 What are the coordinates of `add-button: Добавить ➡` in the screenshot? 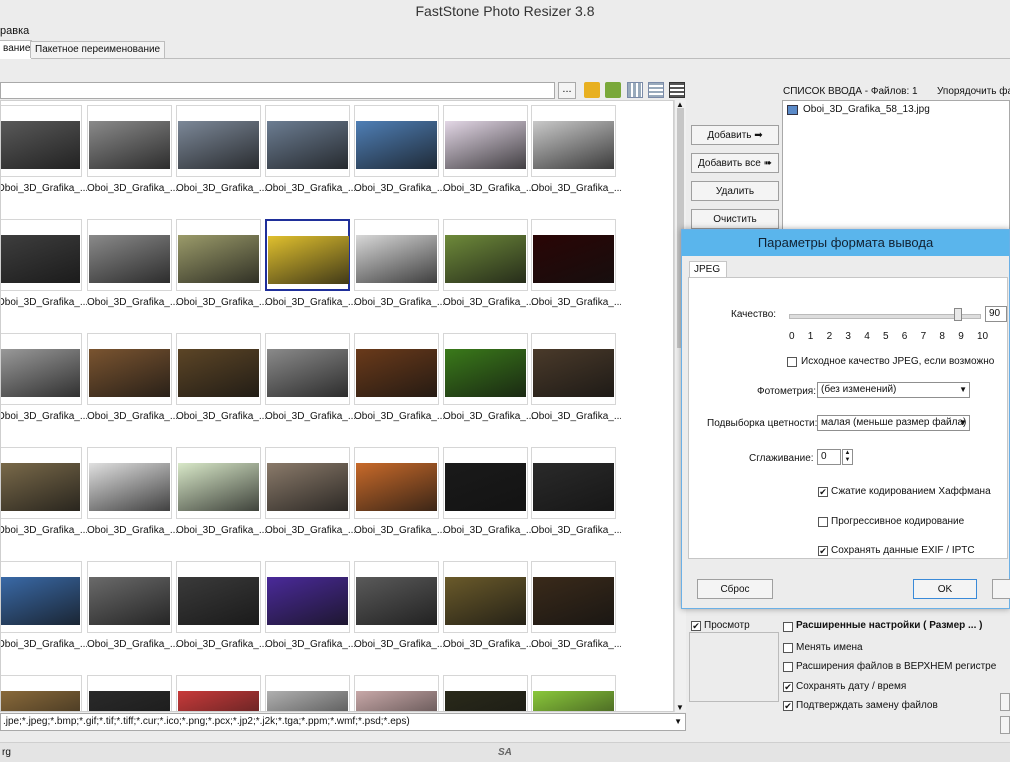 It's located at (735, 135).